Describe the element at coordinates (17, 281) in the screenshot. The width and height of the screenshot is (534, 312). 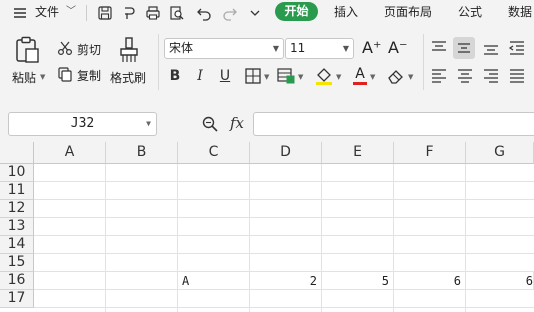
I see `row-header: 16` at that location.